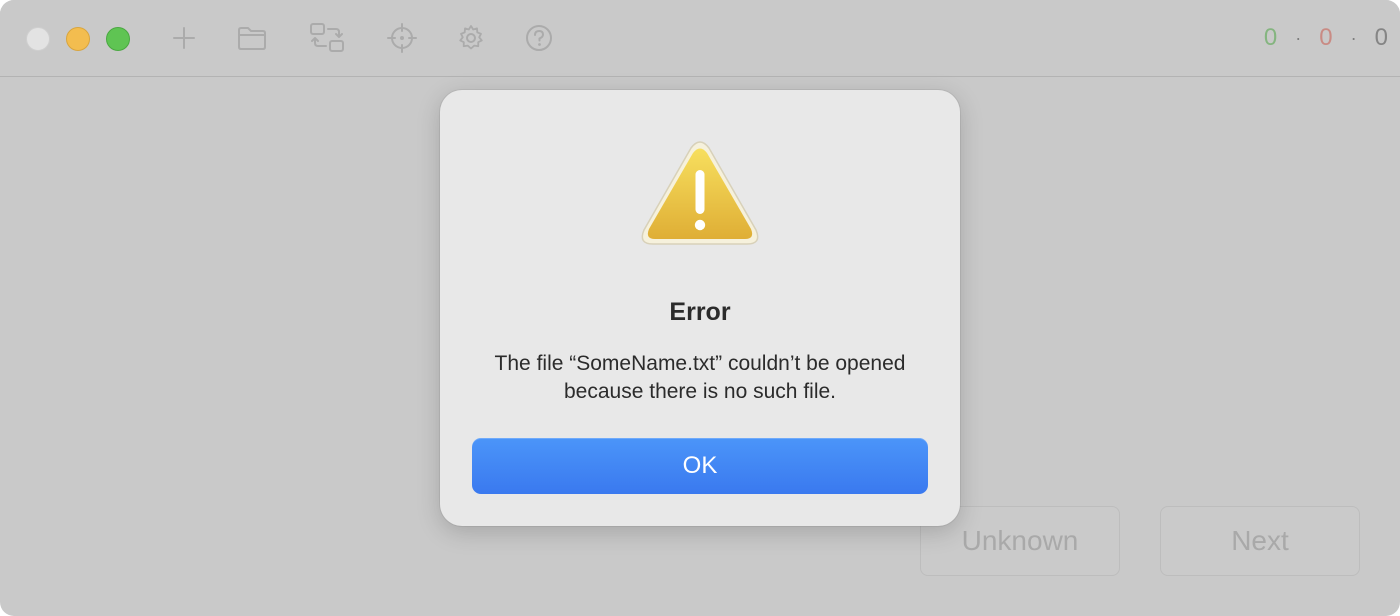 The width and height of the screenshot is (1400, 616). What do you see at coordinates (700, 193) in the screenshot?
I see `warning-icon` at bounding box center [700, 193].